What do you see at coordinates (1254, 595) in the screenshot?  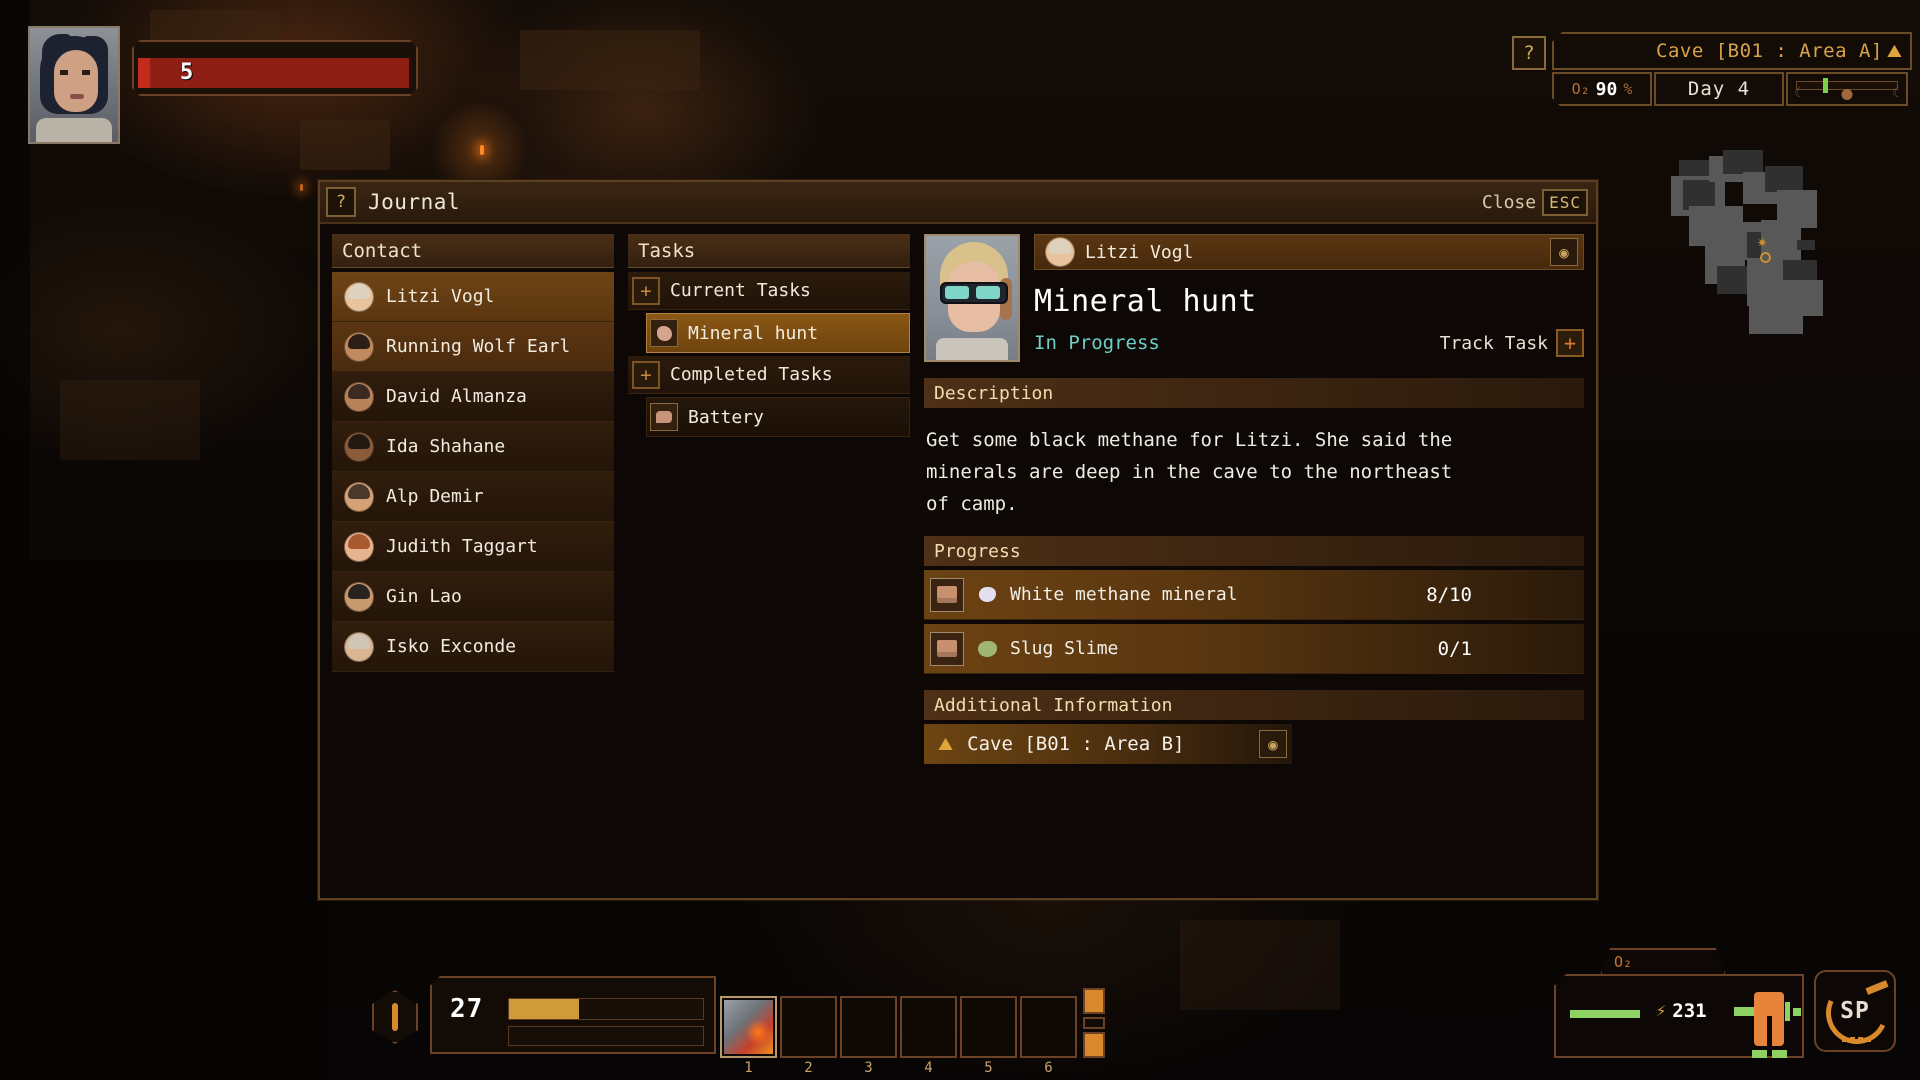 I see `progress-row: White methane mineral 8/10` at bounding box center [1254, 595].